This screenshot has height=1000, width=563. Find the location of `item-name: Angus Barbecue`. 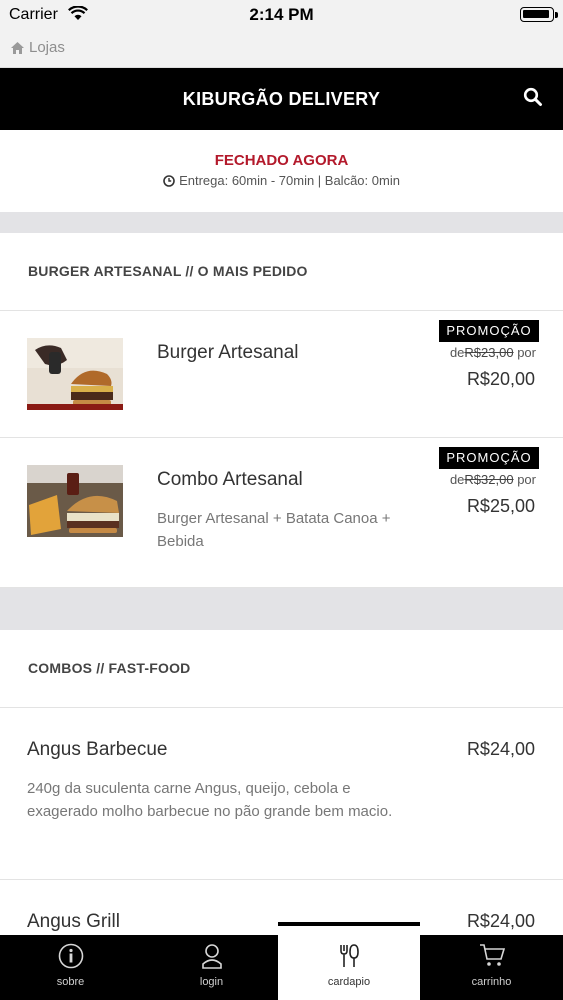

item-name: Angus Barbecue is located at coordinates (97, 749).